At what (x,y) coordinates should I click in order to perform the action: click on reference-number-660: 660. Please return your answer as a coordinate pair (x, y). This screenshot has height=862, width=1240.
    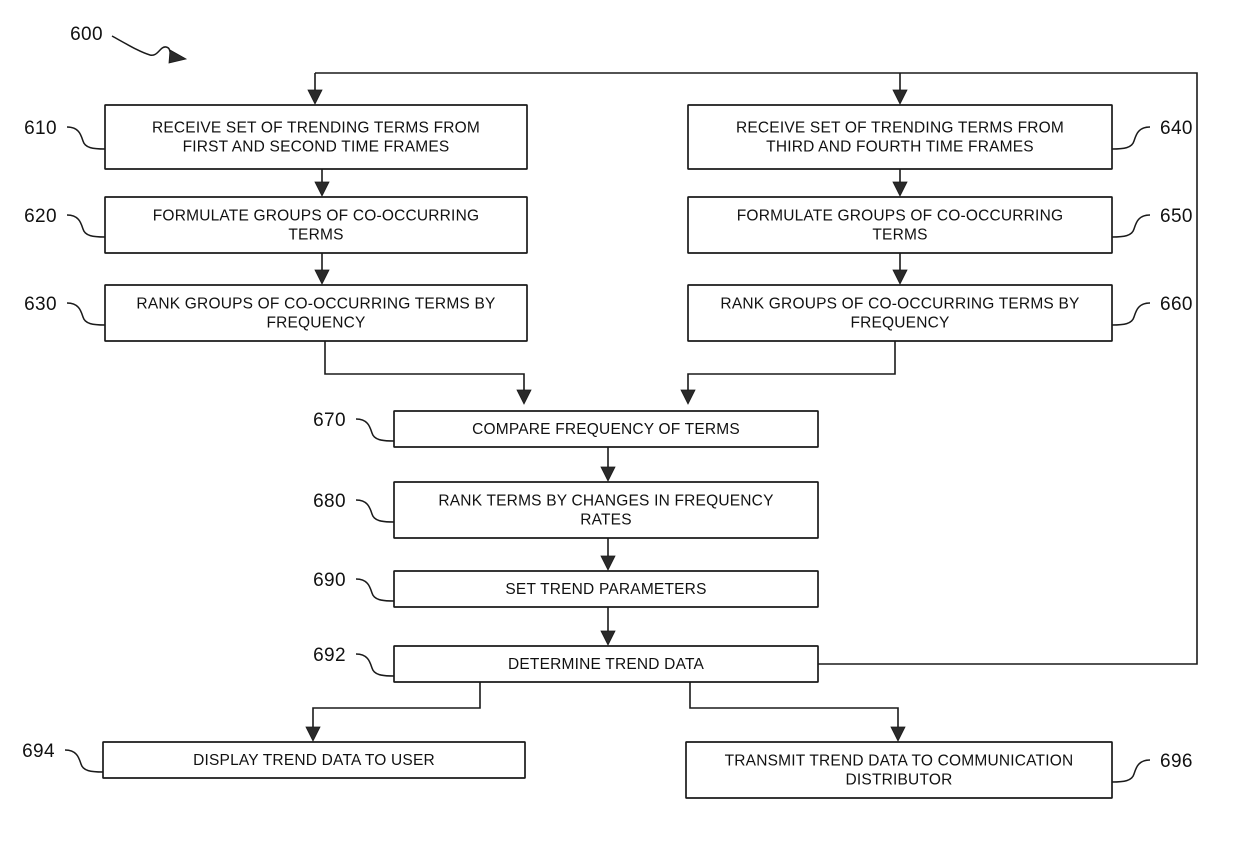
    Looking at the image, I should click on (1176, 304).